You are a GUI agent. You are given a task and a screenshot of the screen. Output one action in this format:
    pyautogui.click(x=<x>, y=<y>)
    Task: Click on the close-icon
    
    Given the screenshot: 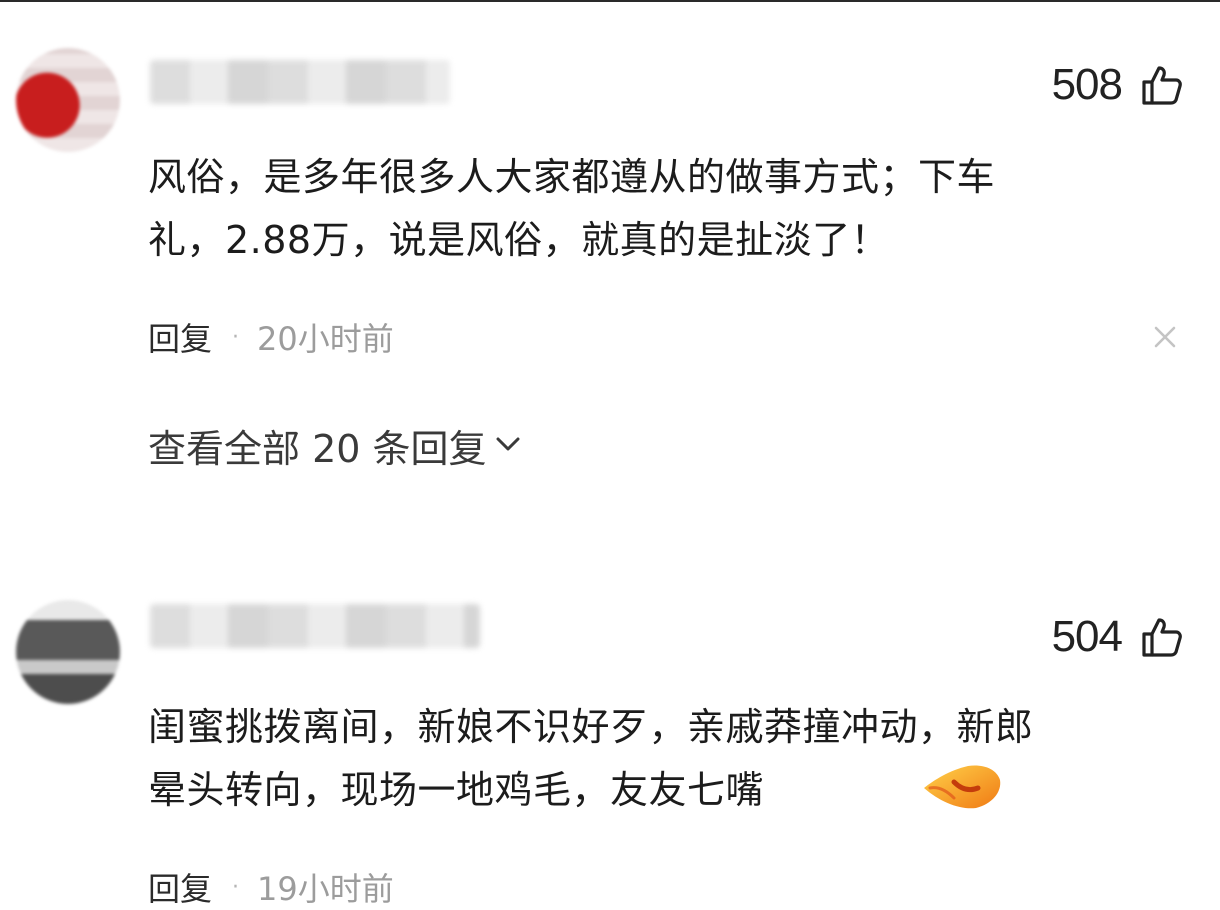 What is the action you would take?
    pyautogui.click(x=1165, y=337)
    